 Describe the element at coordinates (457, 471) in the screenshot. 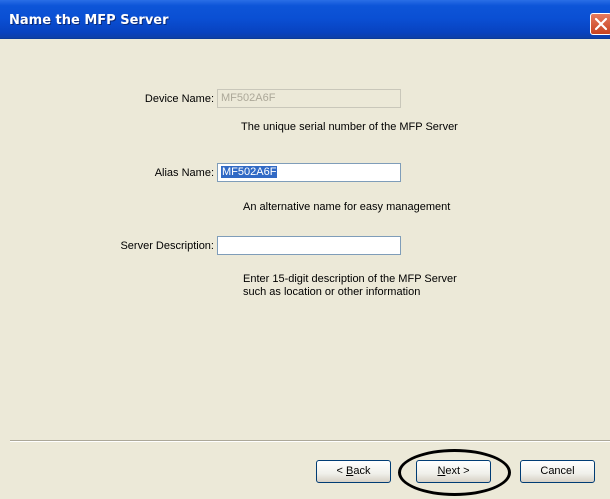

I see `next-button-rest: ext >` at that location.